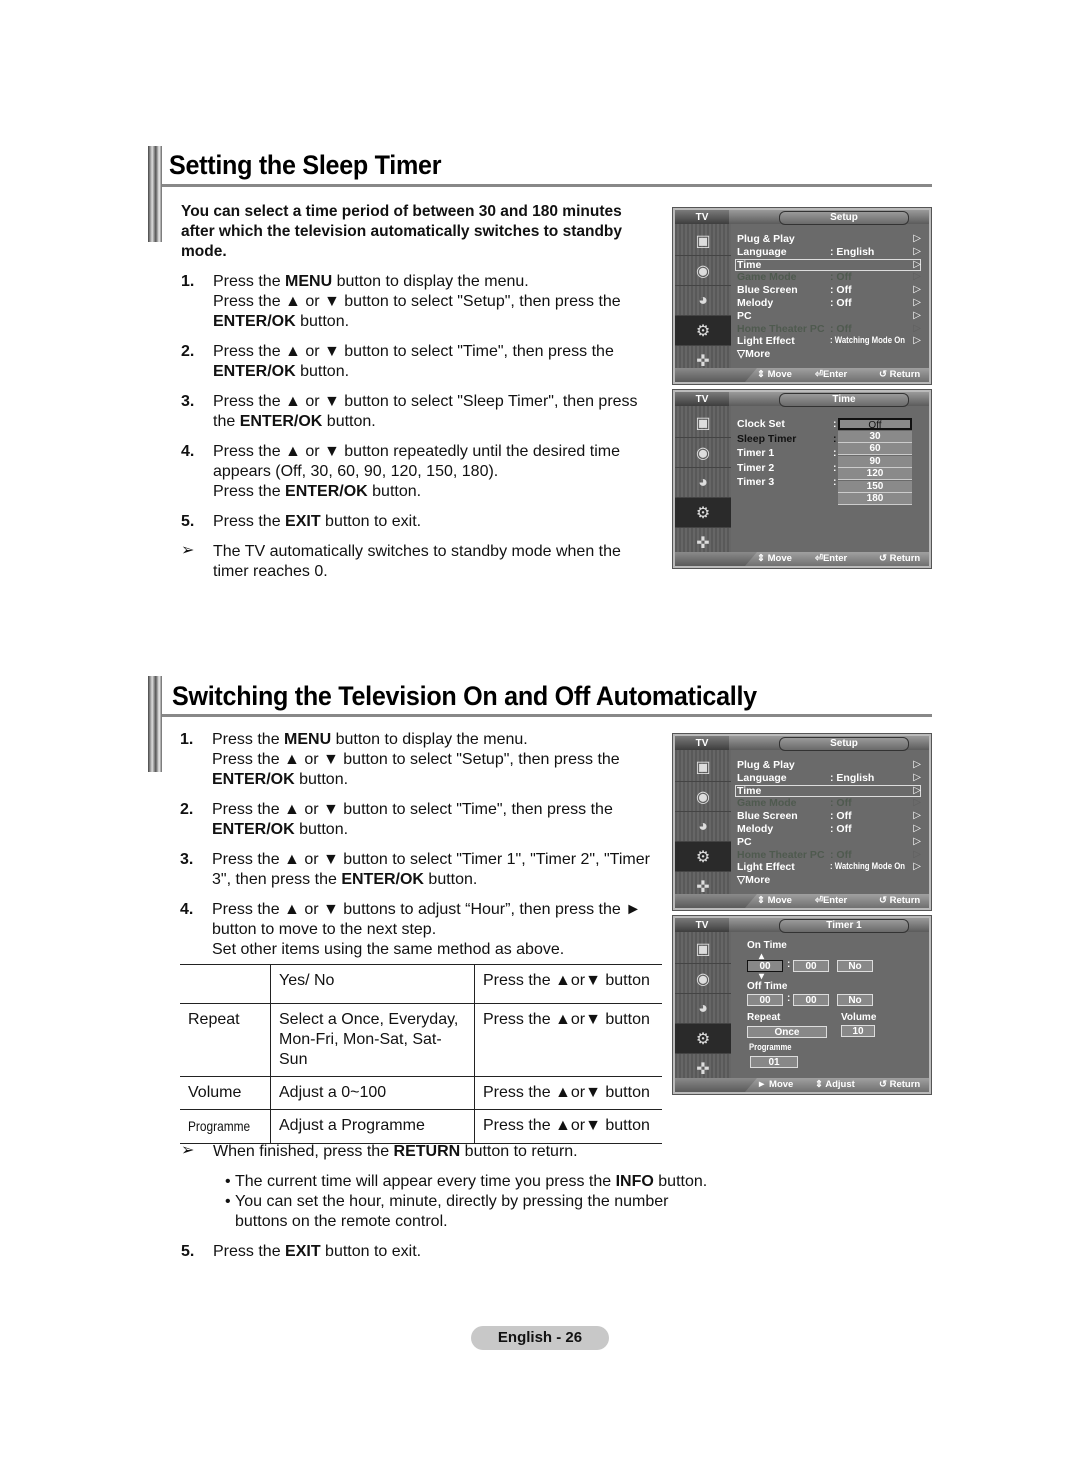 This screenshot has width=1080, height=1472. Describe the element at coordinates (868, 341) in the screenshot. I see `osd-item-value: : Watching Mode On` at that location.